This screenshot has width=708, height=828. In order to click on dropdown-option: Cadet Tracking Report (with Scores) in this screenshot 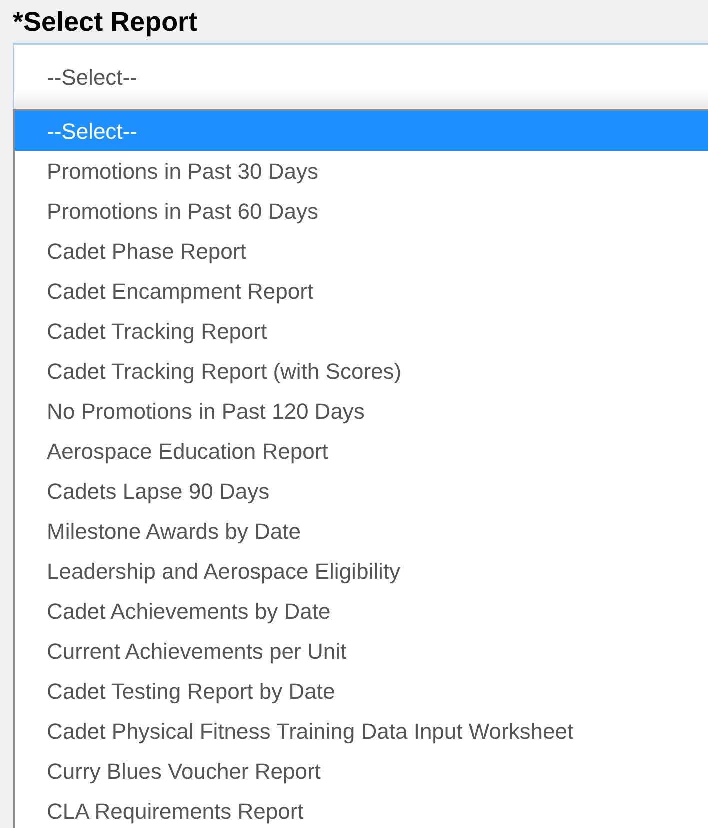, I will do `click(361, 371)`.